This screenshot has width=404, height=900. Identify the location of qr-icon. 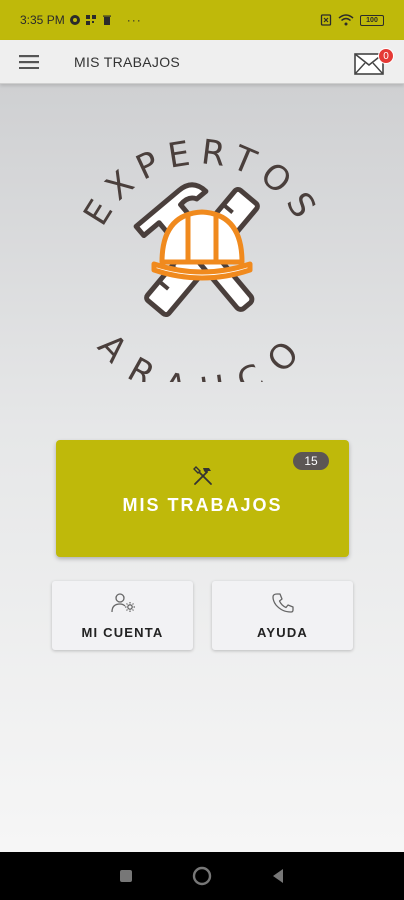
(90, 20).